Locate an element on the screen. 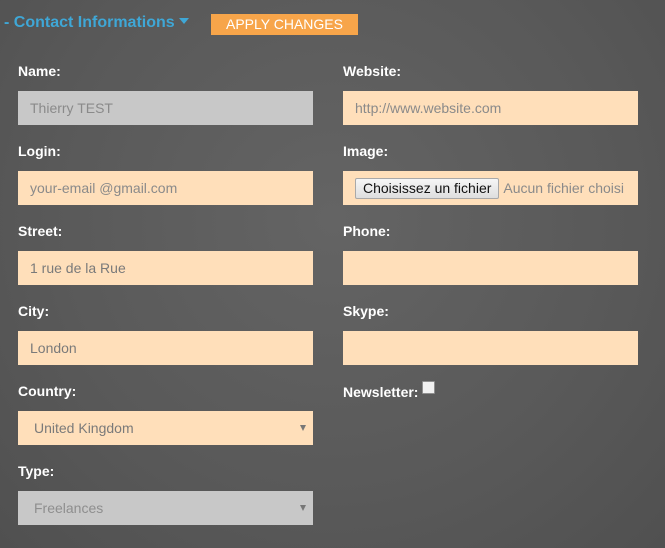 Image resolution: width=665 pixels, height=548 pixels. name-input is located at coordinates (165, 108).